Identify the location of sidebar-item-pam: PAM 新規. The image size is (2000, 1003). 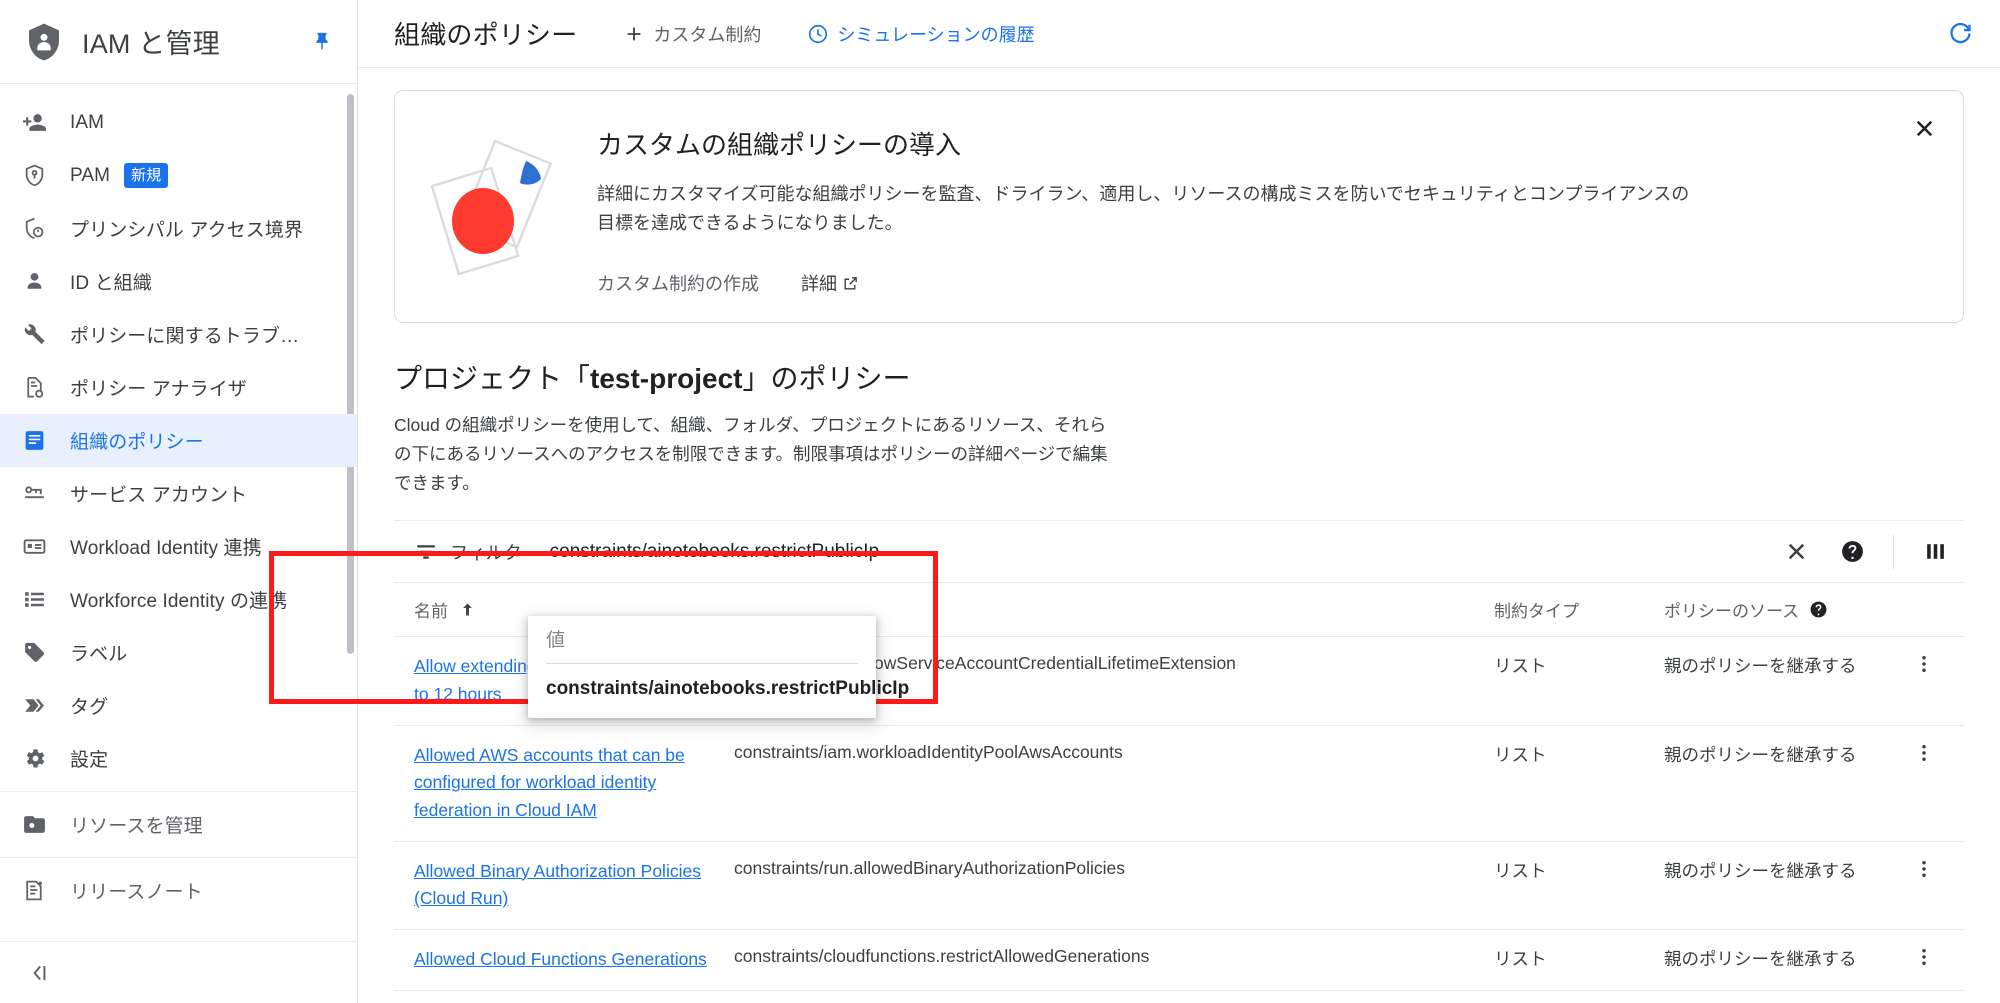
(178, 175).